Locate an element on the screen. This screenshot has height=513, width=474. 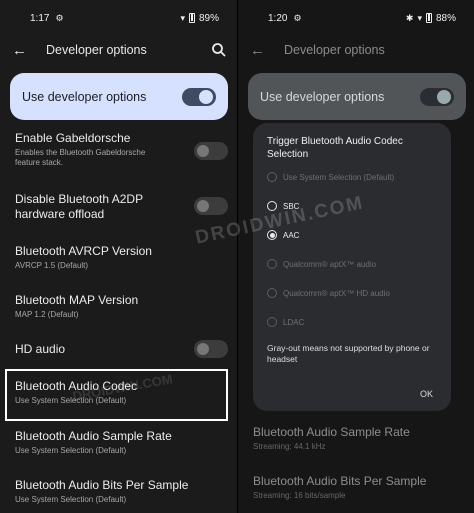
status-time: 1:20 is located at coordinates (278, 18).